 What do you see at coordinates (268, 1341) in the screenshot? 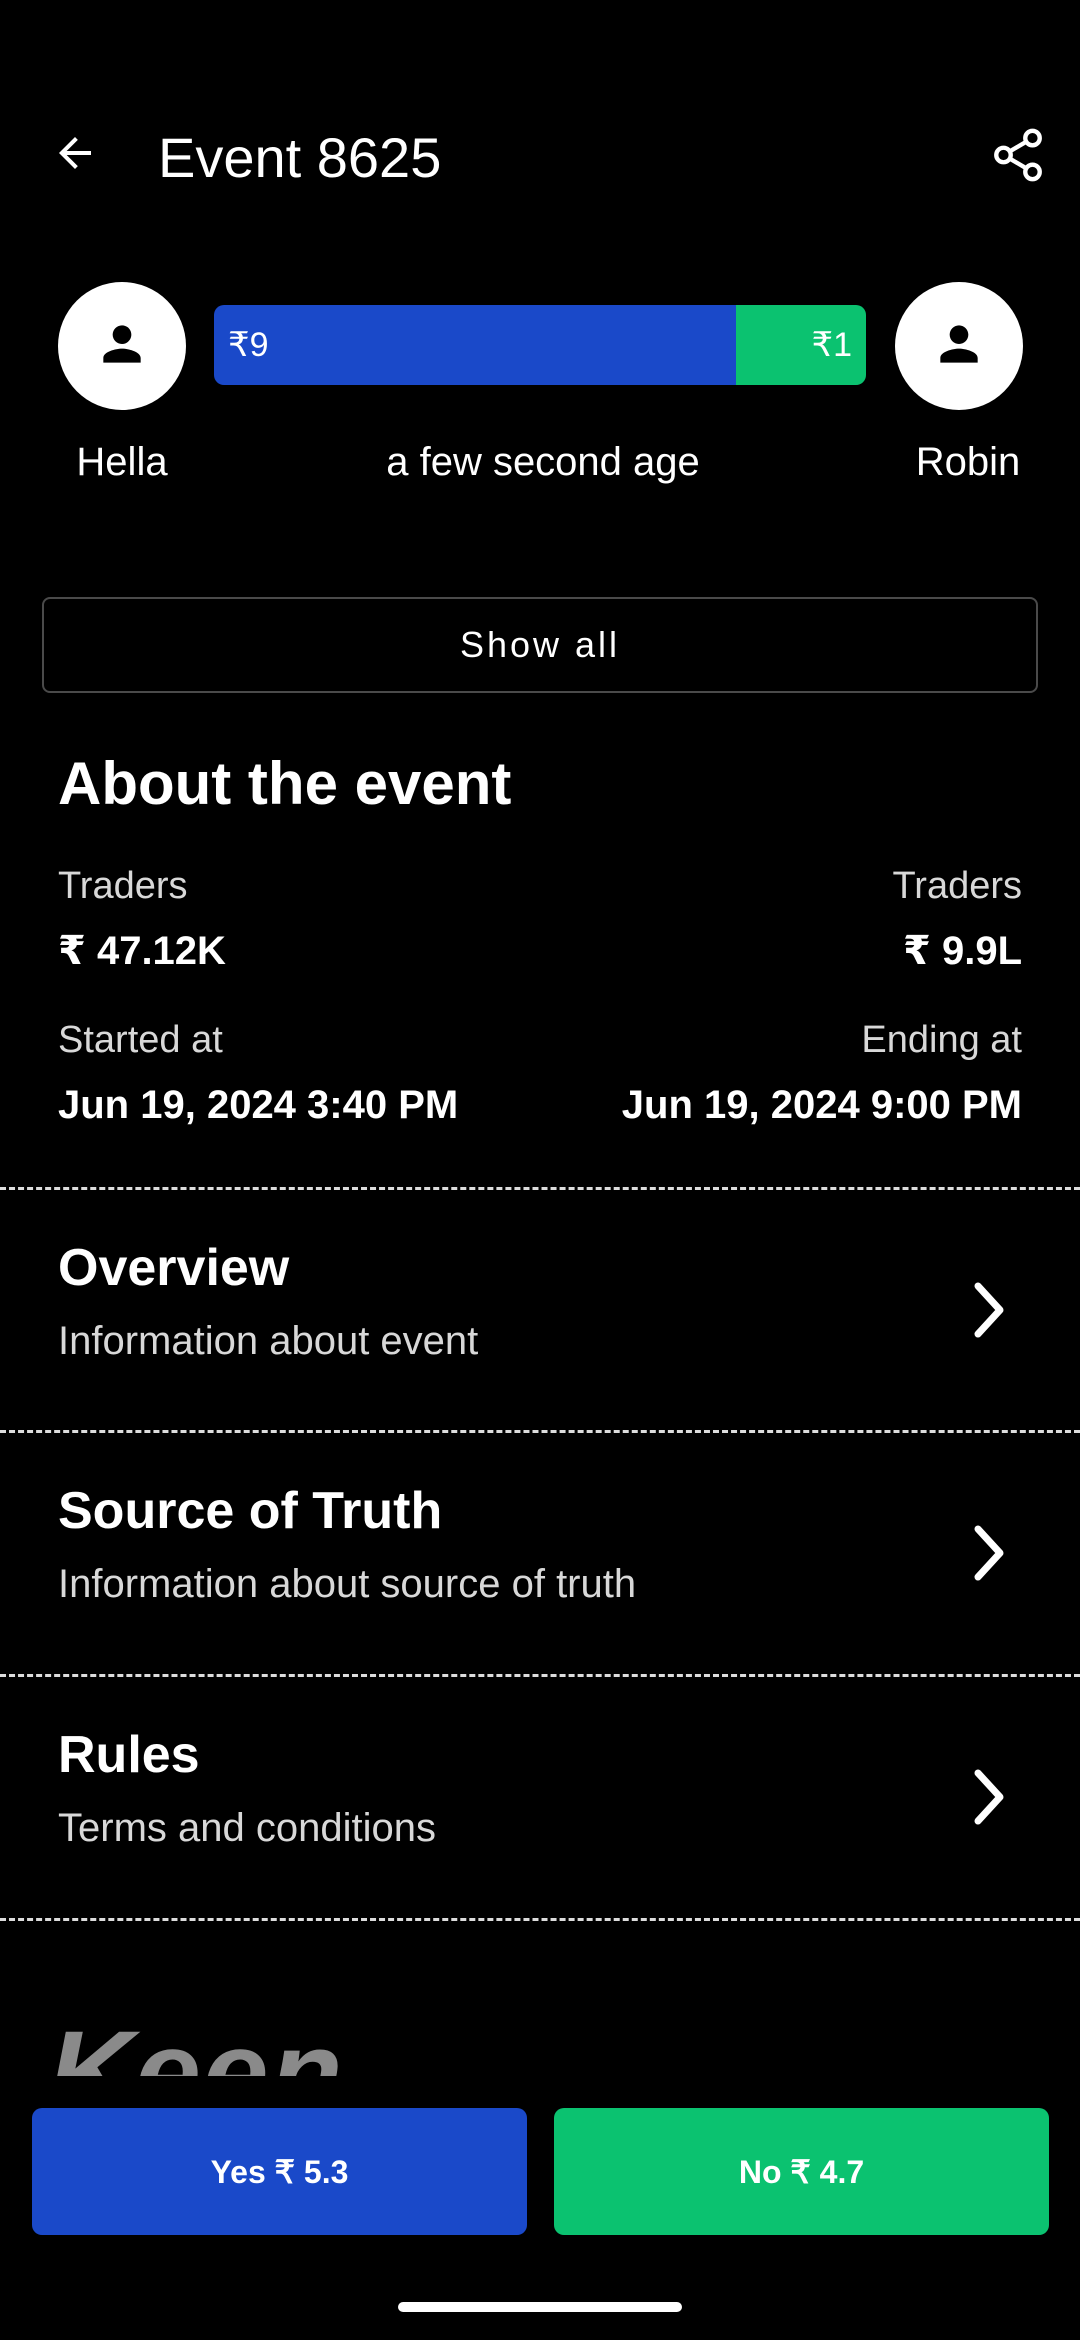
I see `section-subtitle: Information about event` at bounding box center [268, 1341].